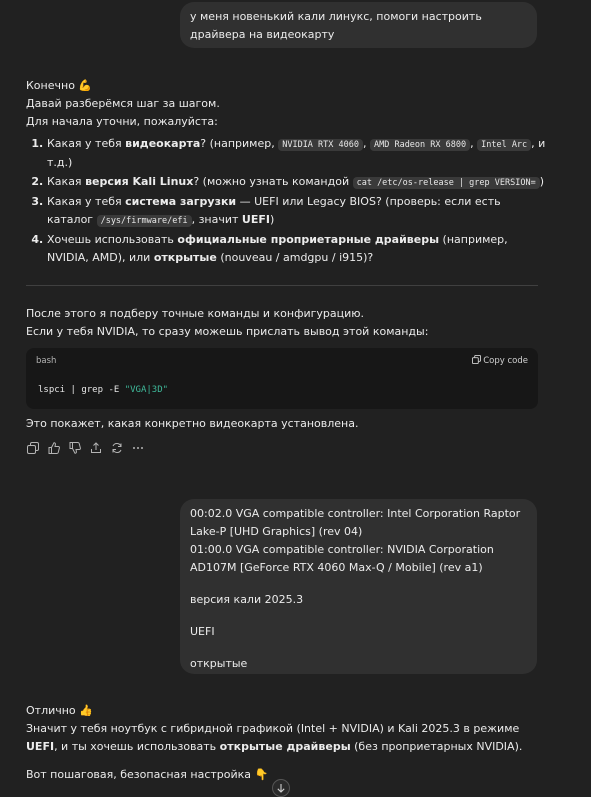 Image resolution: width=591 pixels, height=797 pixels. Describe the element at coordinates (146, 390) in the screenshot. I see `code-string: "VGA|3D"` at that location.